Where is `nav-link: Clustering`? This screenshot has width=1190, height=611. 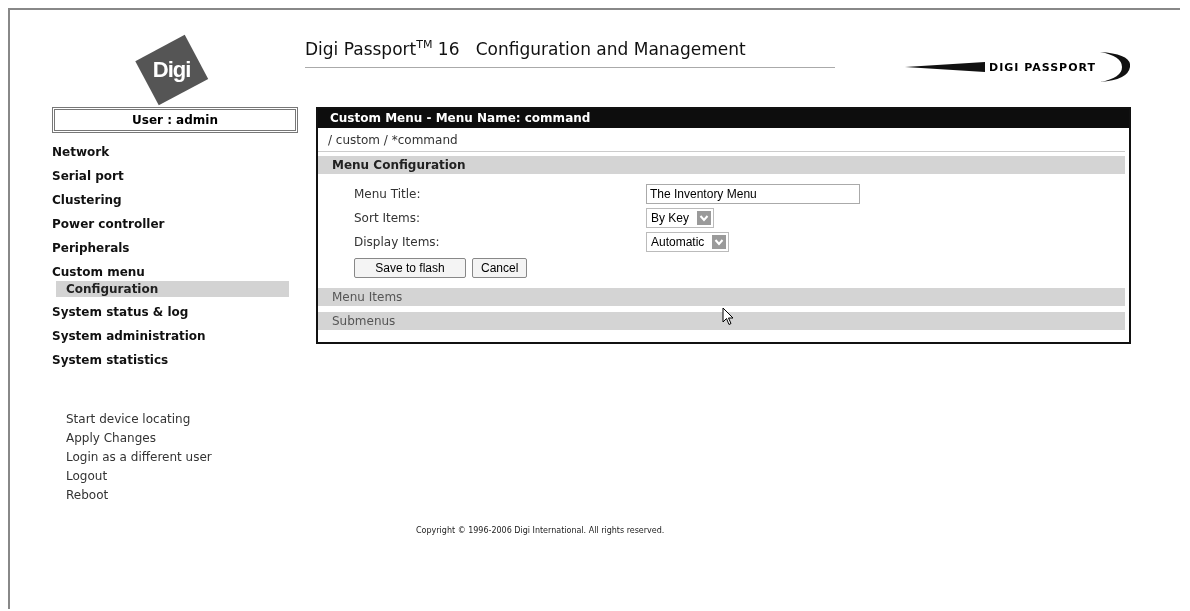 nav-link: Clustering is located at coordinates (175, 200).